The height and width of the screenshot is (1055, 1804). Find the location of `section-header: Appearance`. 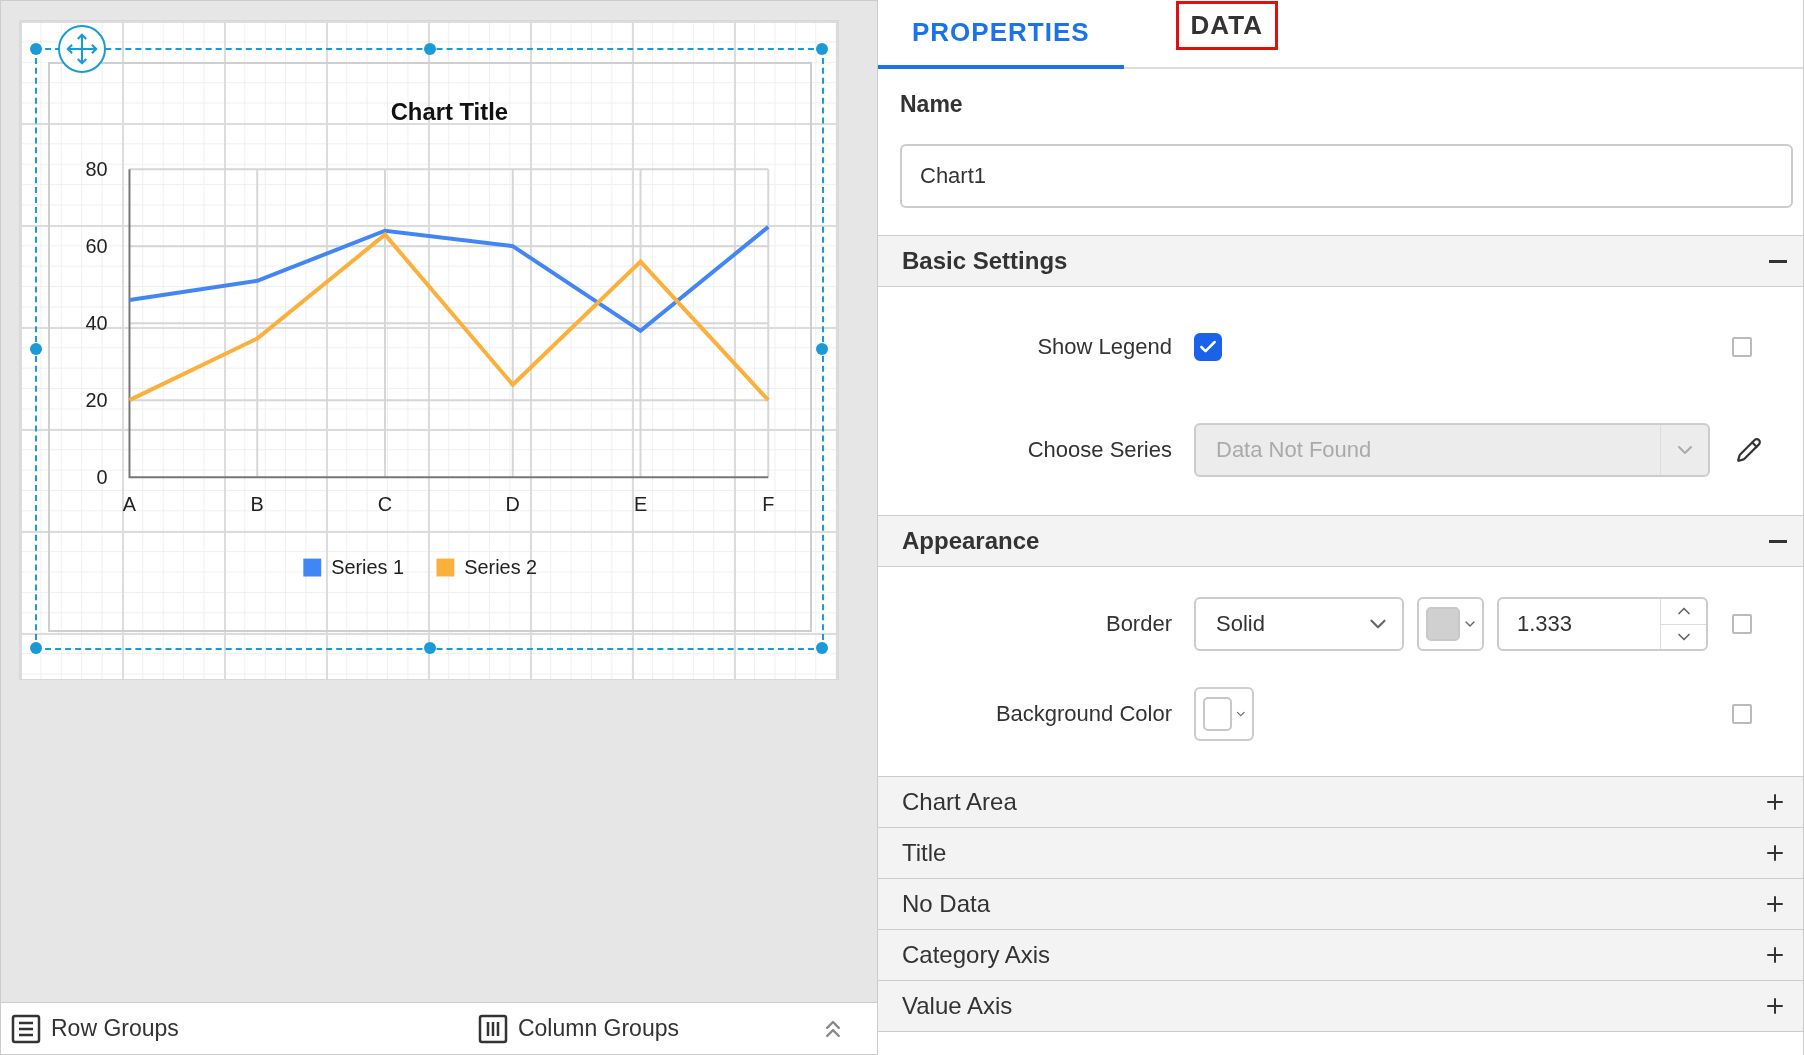

section-header: Appearance is located at coordinates (1340, 541).